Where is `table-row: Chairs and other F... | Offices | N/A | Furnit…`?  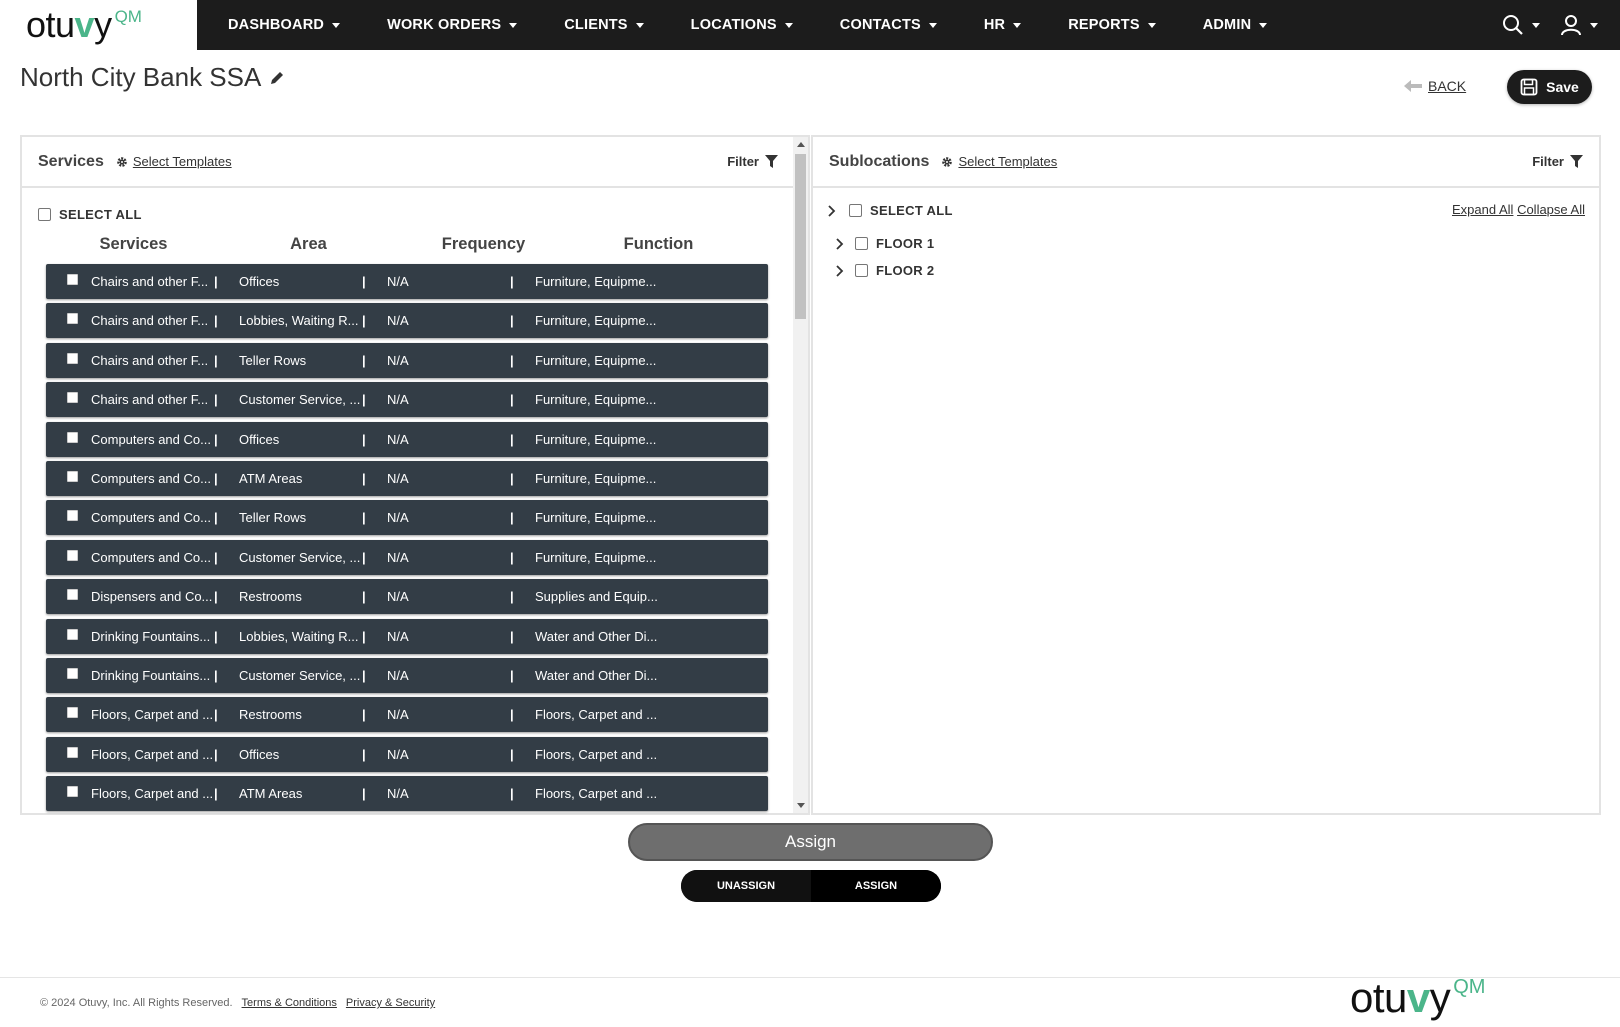 table-row: Chairs and other F... | Offices | N/A | Furnit… is located at coordinates (407, 281).